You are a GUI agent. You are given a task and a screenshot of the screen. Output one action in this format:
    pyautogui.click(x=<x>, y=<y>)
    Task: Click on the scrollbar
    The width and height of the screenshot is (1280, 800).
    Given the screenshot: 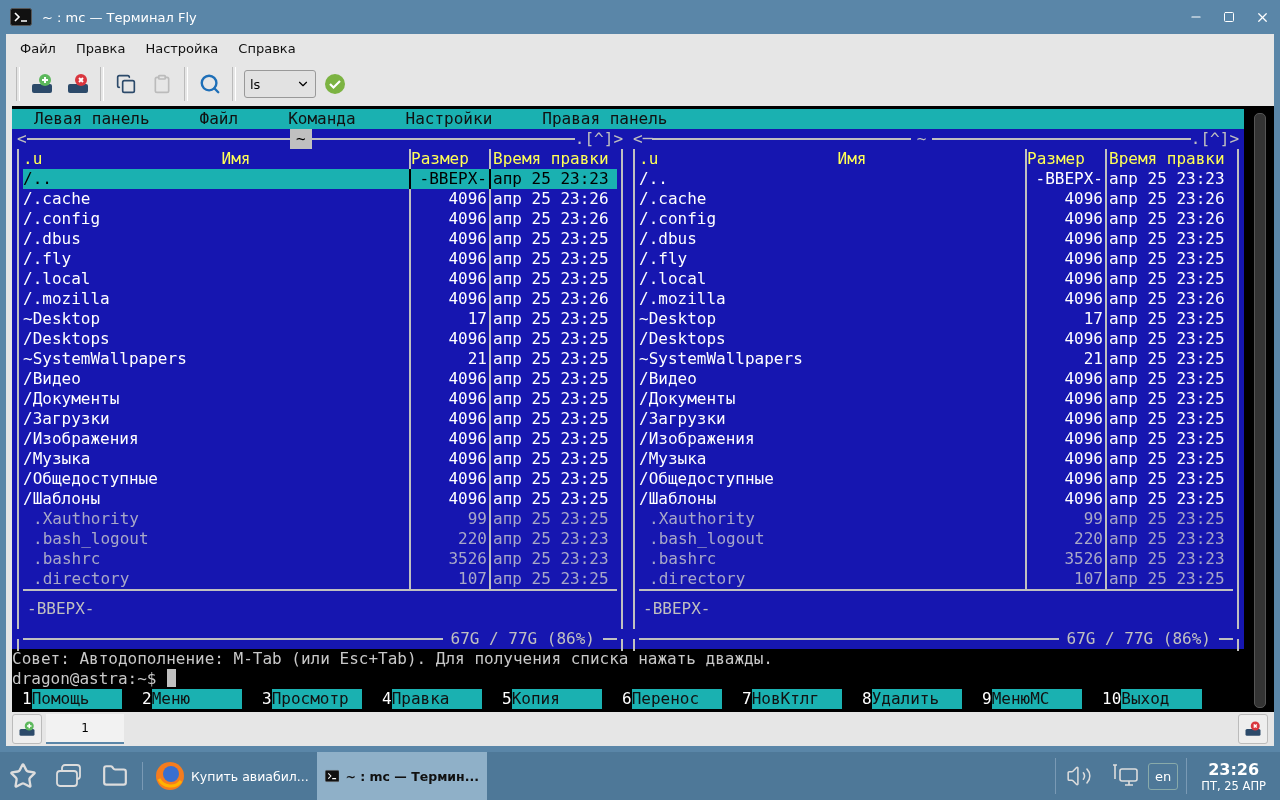 What is the action you would take?
    pyautogui.click(x=1260, y=410)
    